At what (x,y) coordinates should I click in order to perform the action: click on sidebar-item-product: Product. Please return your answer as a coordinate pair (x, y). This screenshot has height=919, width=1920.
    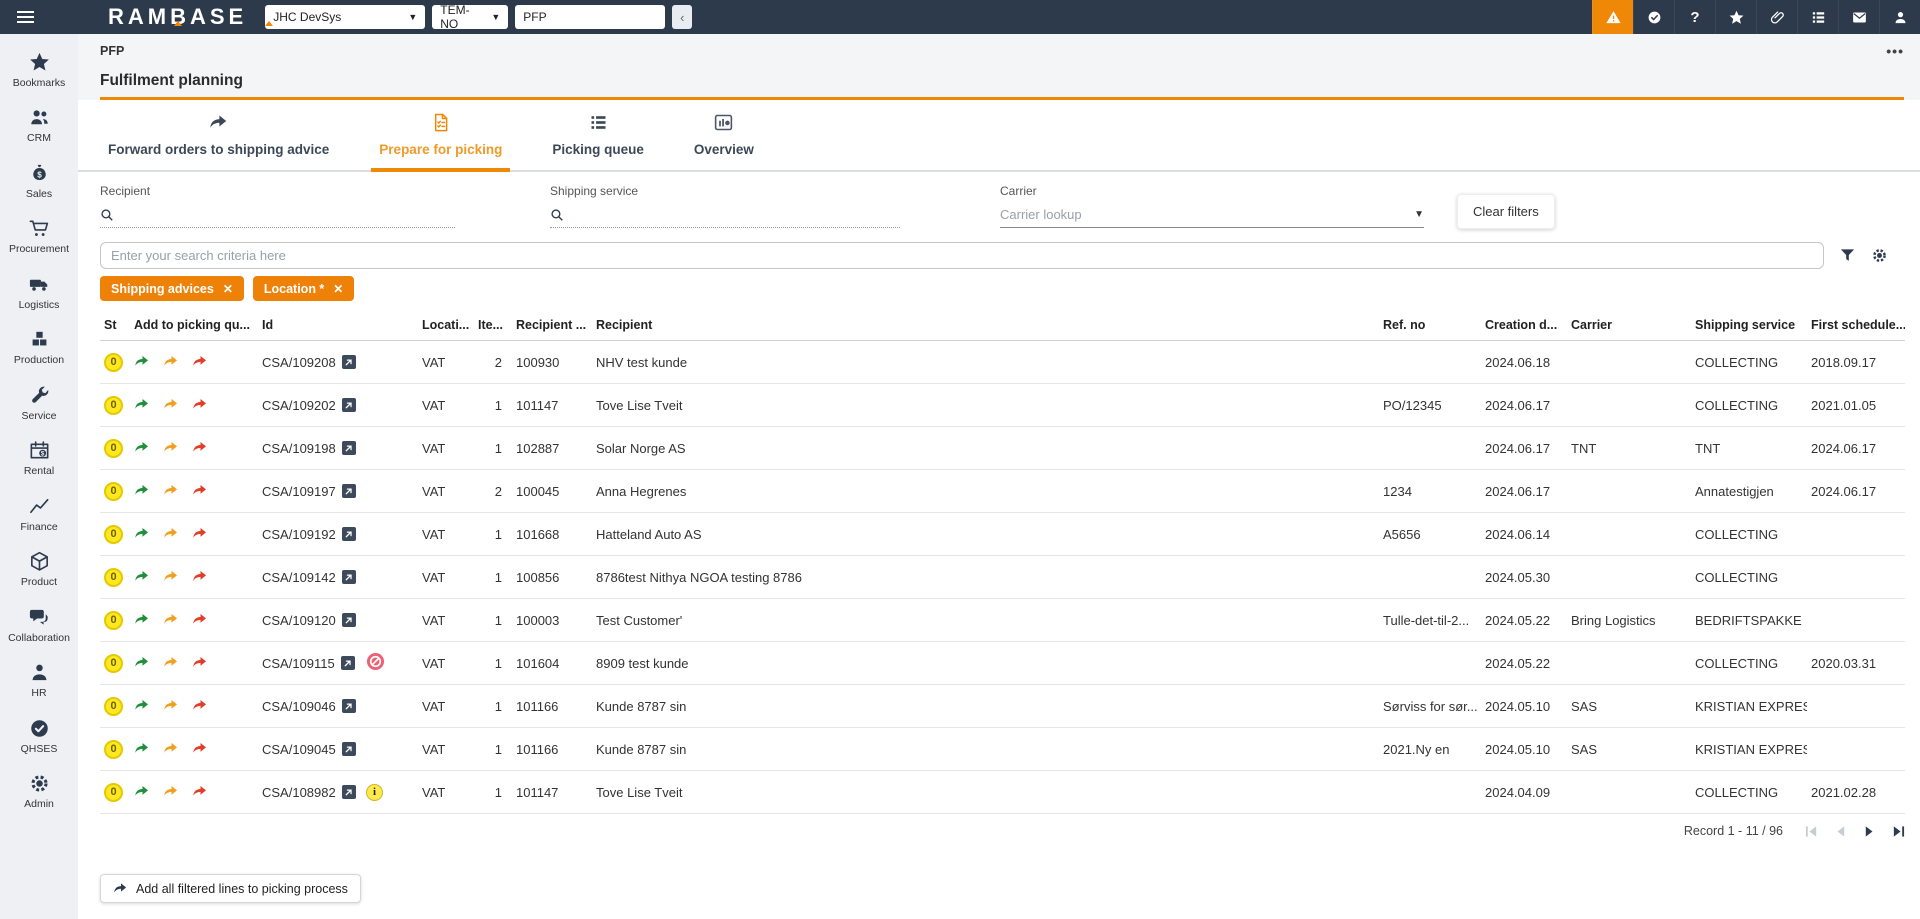
    Looking at the image, I should click on (39, 570).